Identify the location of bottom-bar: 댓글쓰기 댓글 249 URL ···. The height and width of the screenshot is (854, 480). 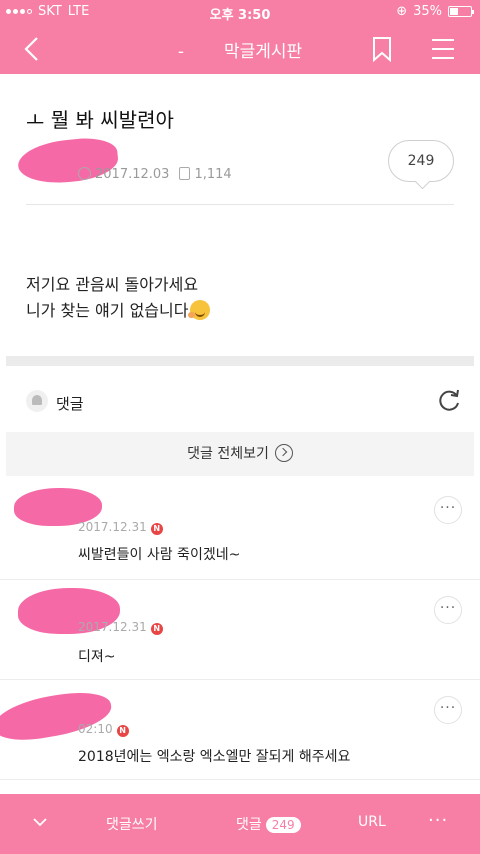
(240, 824).